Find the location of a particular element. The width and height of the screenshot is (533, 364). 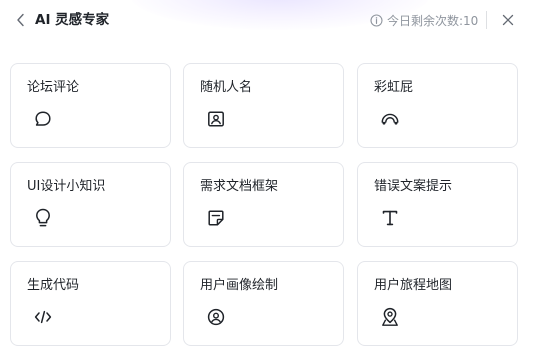

card-random-name: 随机人名 is located at coordinates (263, 105).